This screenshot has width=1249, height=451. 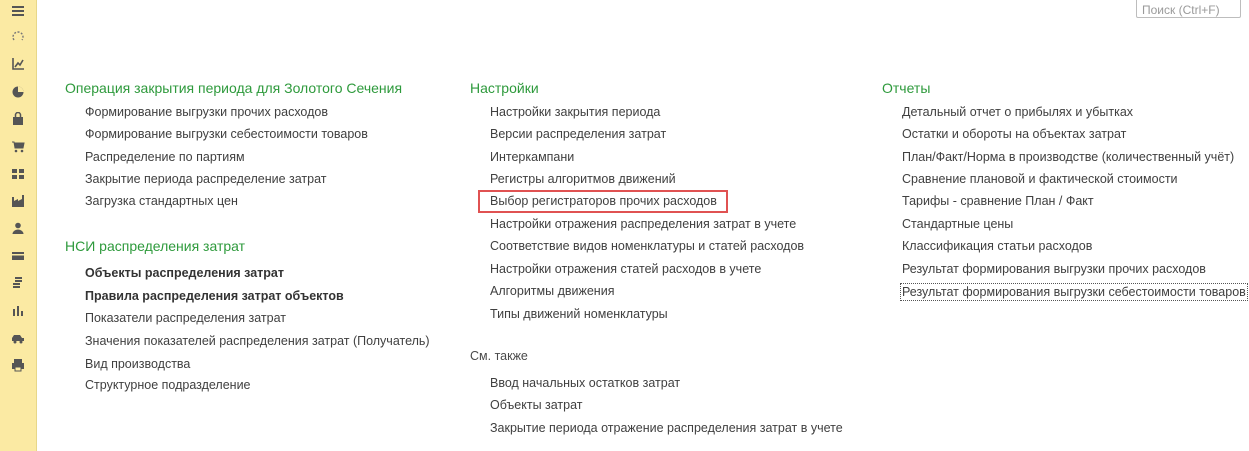 What do you see at coordinates (18, 146) in the screenshot?
I see `cart-icon` at bounding box center [18, 146].